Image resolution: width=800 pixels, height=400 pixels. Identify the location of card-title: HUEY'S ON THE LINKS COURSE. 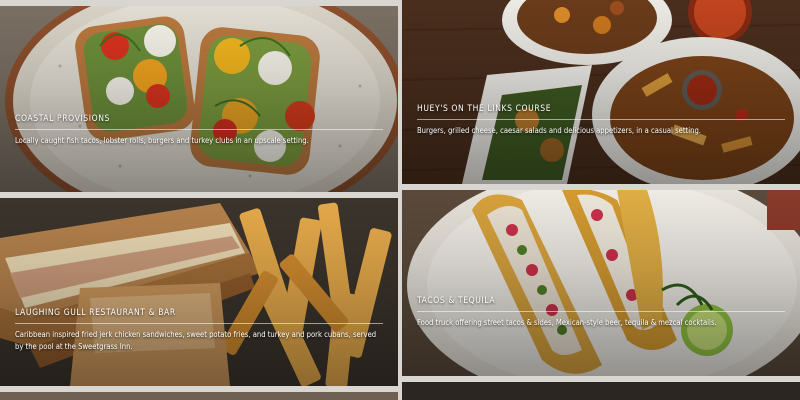
(601, 112).